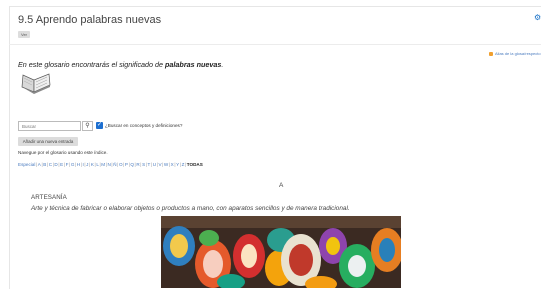 The width and height of the screenshot is (541, 289). Describe the element at coordinates (154, 164) in the screenshot. I see `letter-index-item: U` at that location.